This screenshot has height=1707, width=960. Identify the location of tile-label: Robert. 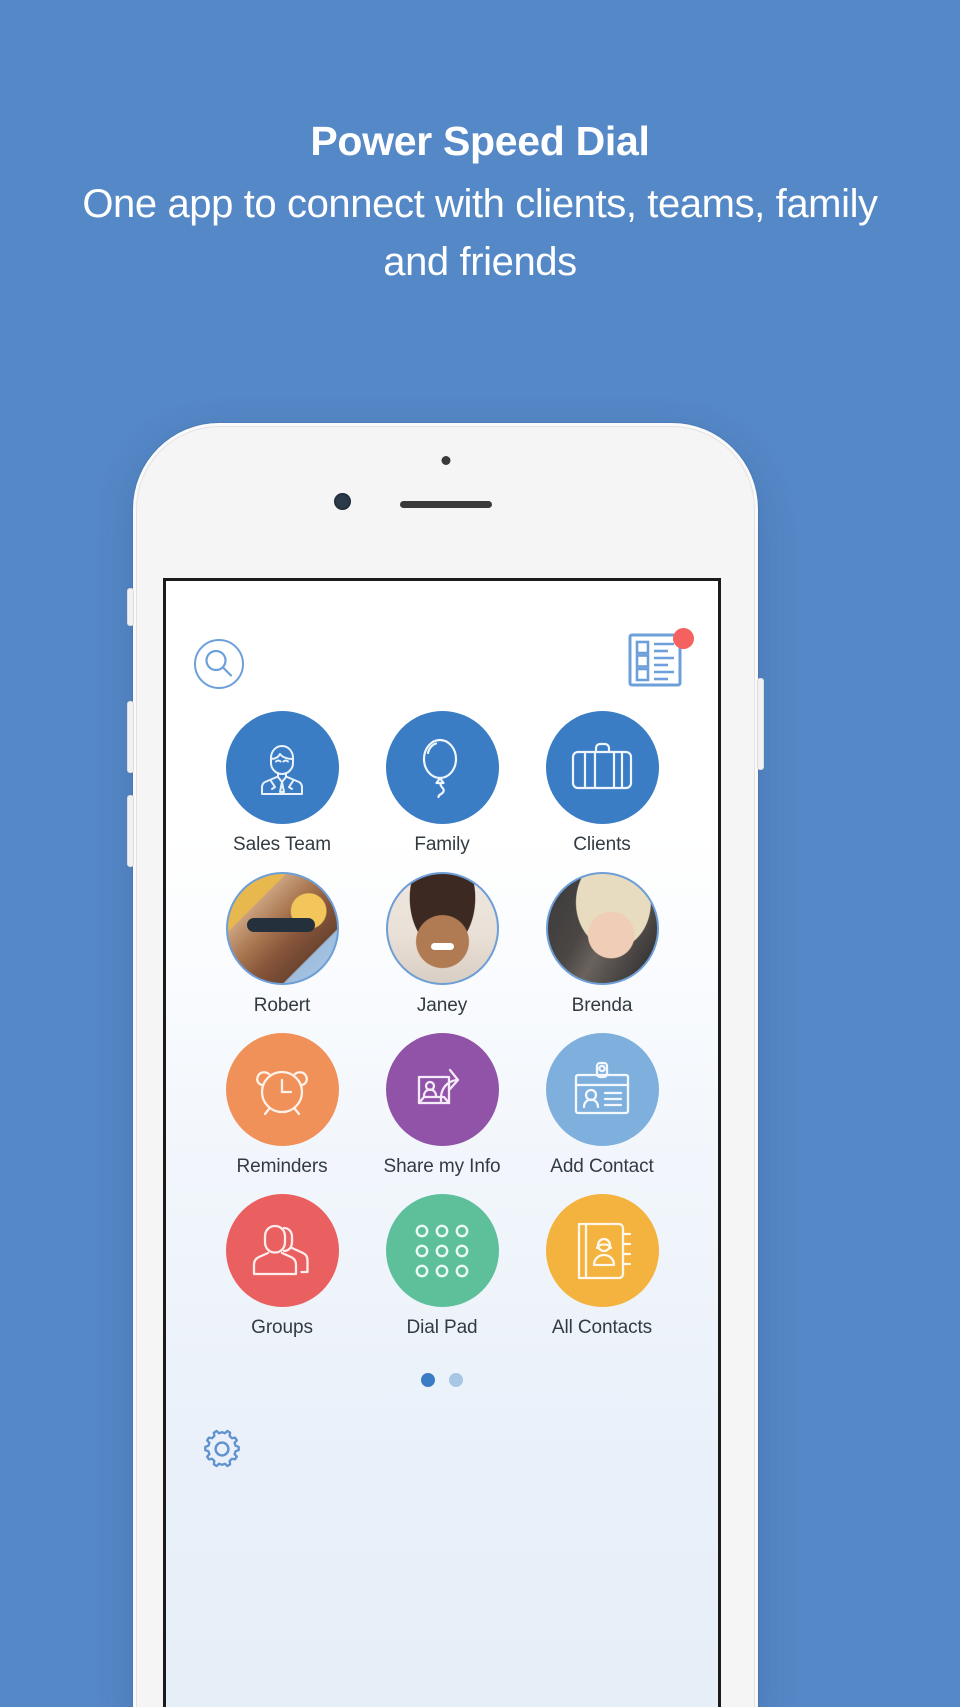
(282, 1005).